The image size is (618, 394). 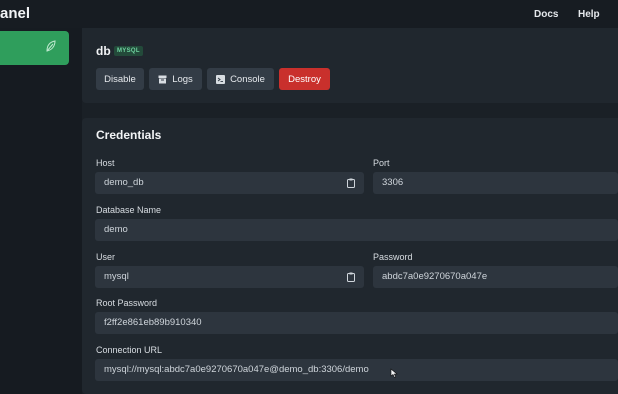 What do you see at coordinates (182, 79) in the screenshot?
I see `logs-button-label: Logs` at bounding box center [182, 79].